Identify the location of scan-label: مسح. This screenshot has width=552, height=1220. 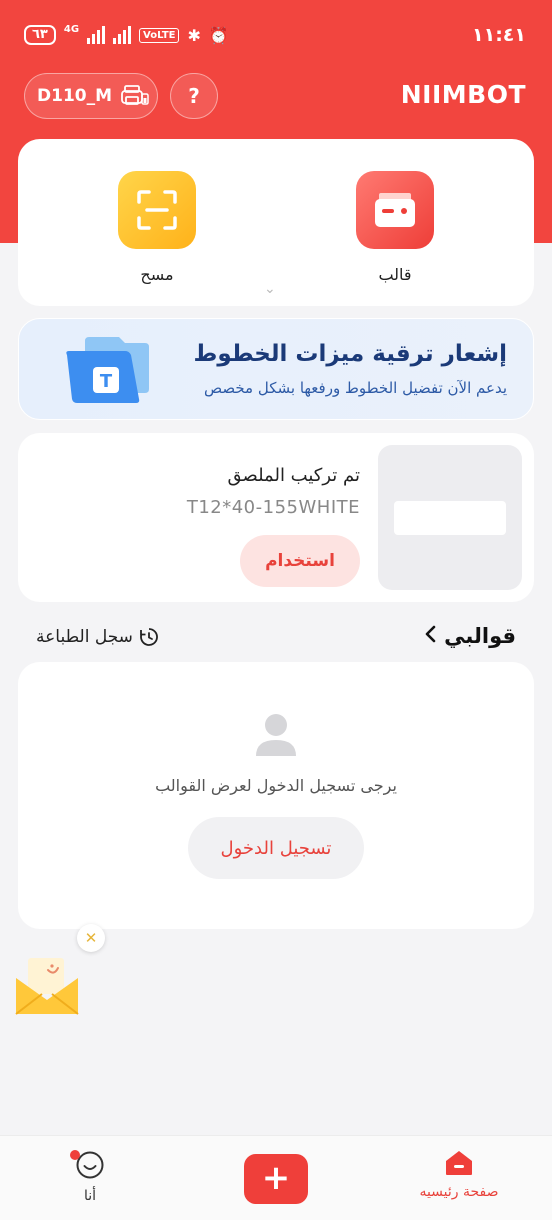
(157, 274).